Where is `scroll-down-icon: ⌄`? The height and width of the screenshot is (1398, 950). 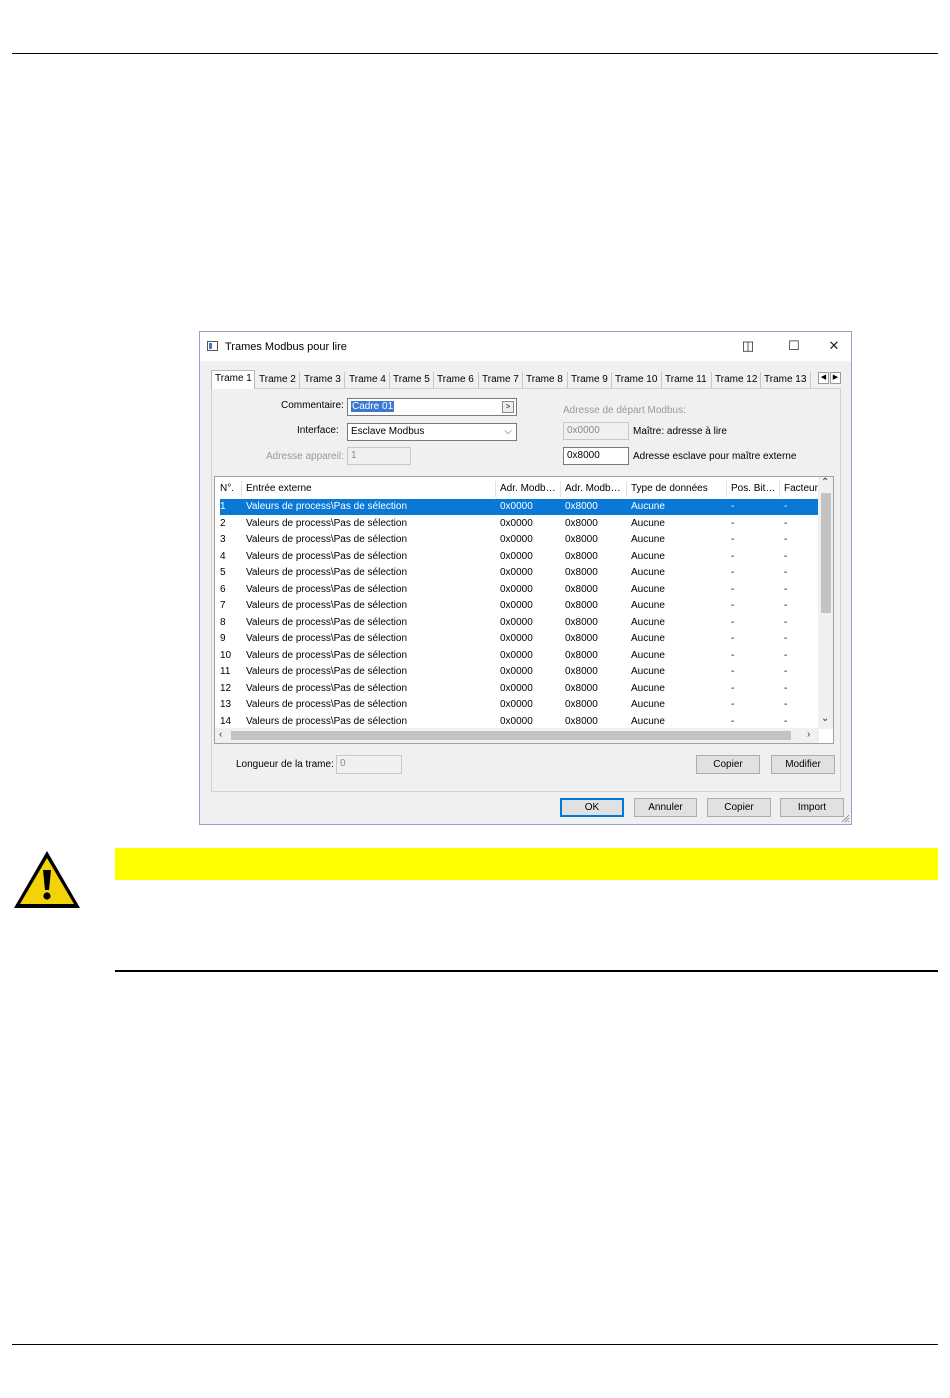 scroll-down-icon: ⌄ is located at coordinates (825, 718).